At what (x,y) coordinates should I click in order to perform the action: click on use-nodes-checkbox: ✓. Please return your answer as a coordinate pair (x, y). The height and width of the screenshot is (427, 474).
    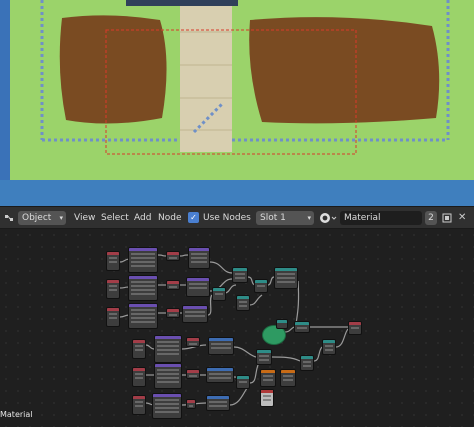
    Looking at the image, I should click on (193, 217).